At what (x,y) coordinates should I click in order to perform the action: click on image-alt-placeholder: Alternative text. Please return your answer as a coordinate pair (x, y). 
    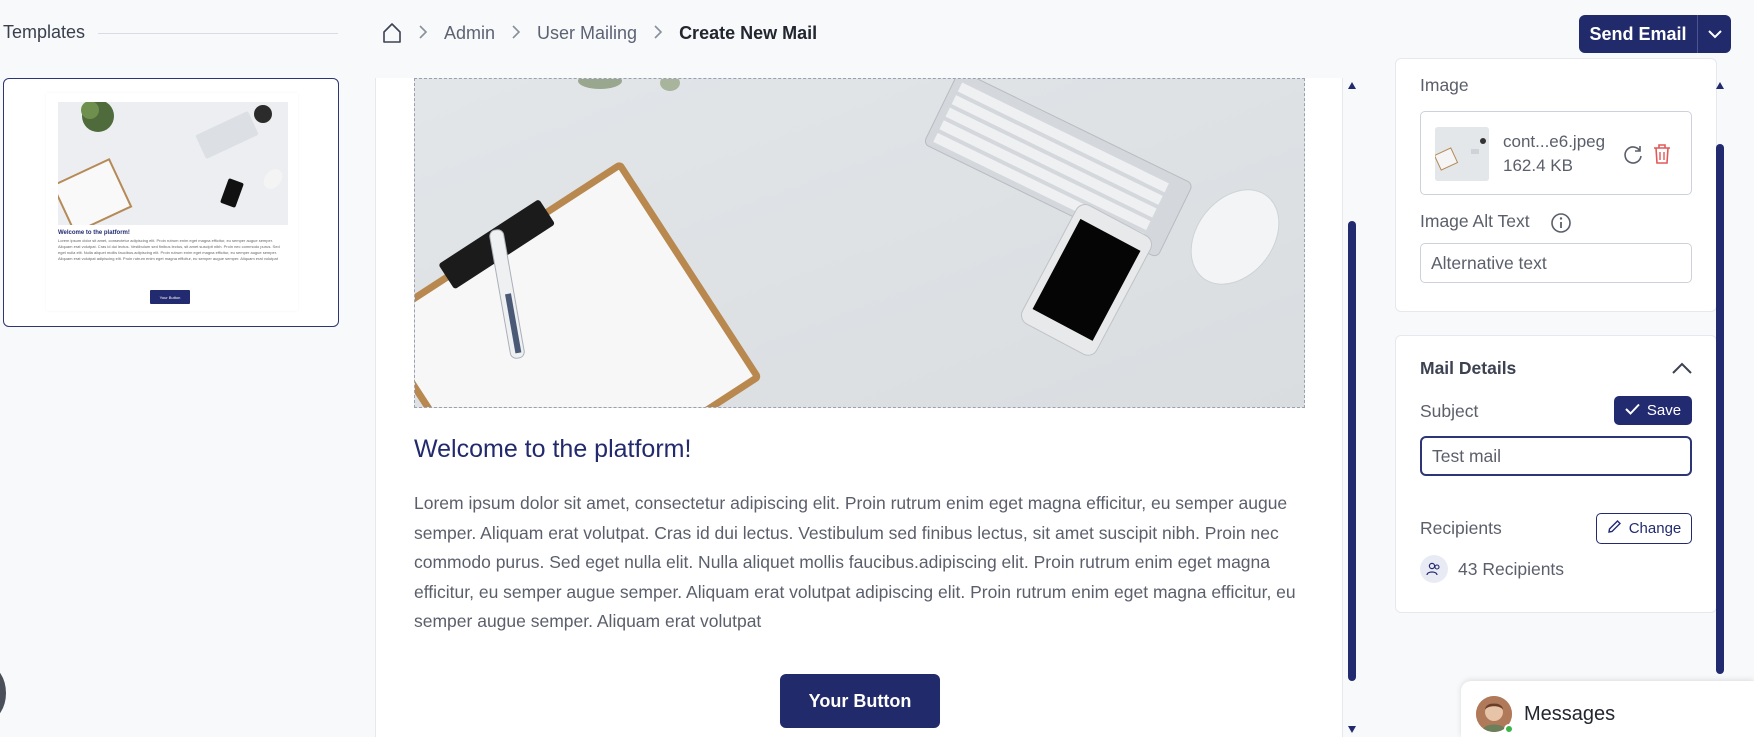
    Looking at the image, I should click on (1489, 262).